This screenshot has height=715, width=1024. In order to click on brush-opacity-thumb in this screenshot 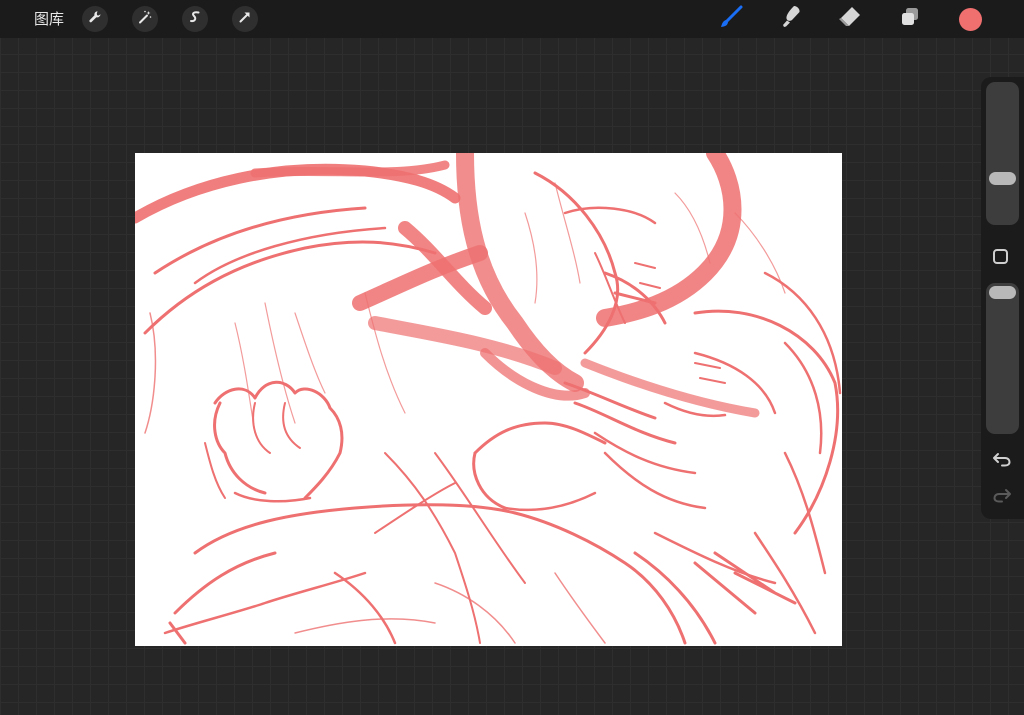, I will do `click(1002, 292)`.